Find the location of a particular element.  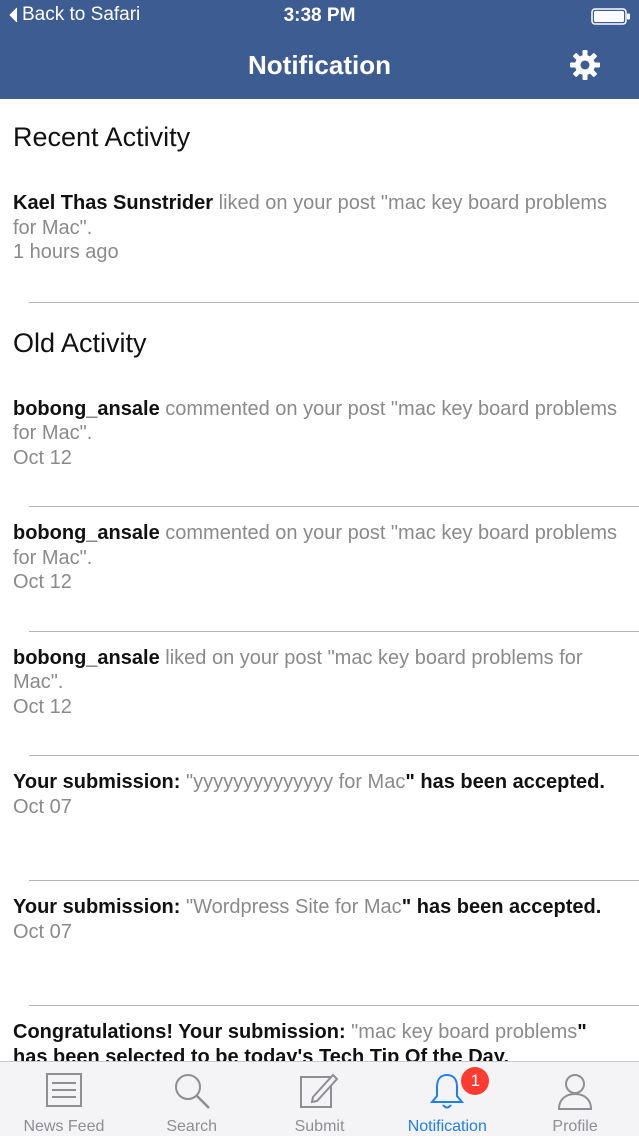

profile-icon is located at coordinates (575, 1092).